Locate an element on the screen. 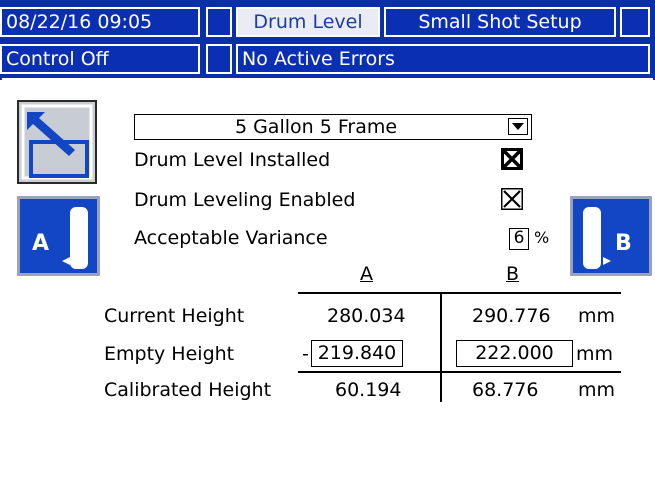 The width and height of the screenshot is (655, 482). variance-input: 6 is located at coordinates (519, 239).